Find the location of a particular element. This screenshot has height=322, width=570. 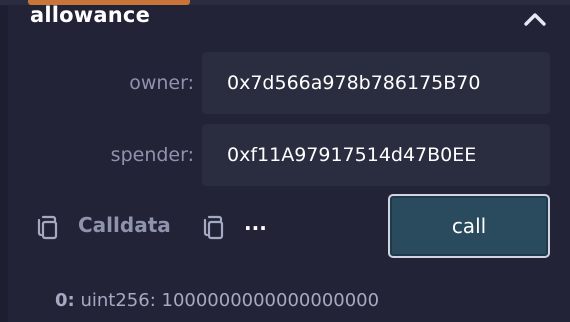

spender-label: spender: is located at coordinates (152, 155).